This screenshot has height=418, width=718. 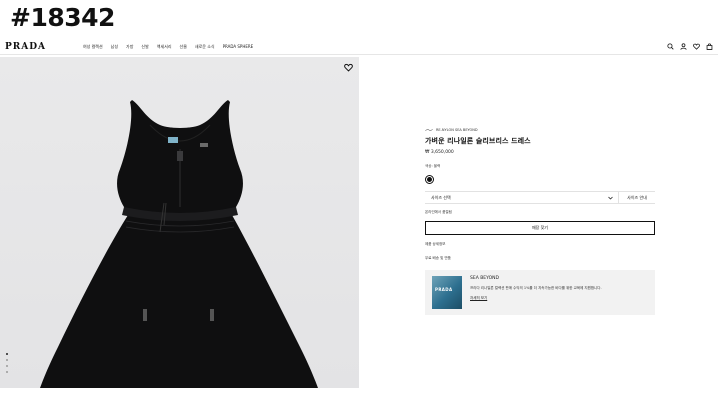 I want to click on gallery-pagination, so click(x=7, y=363).